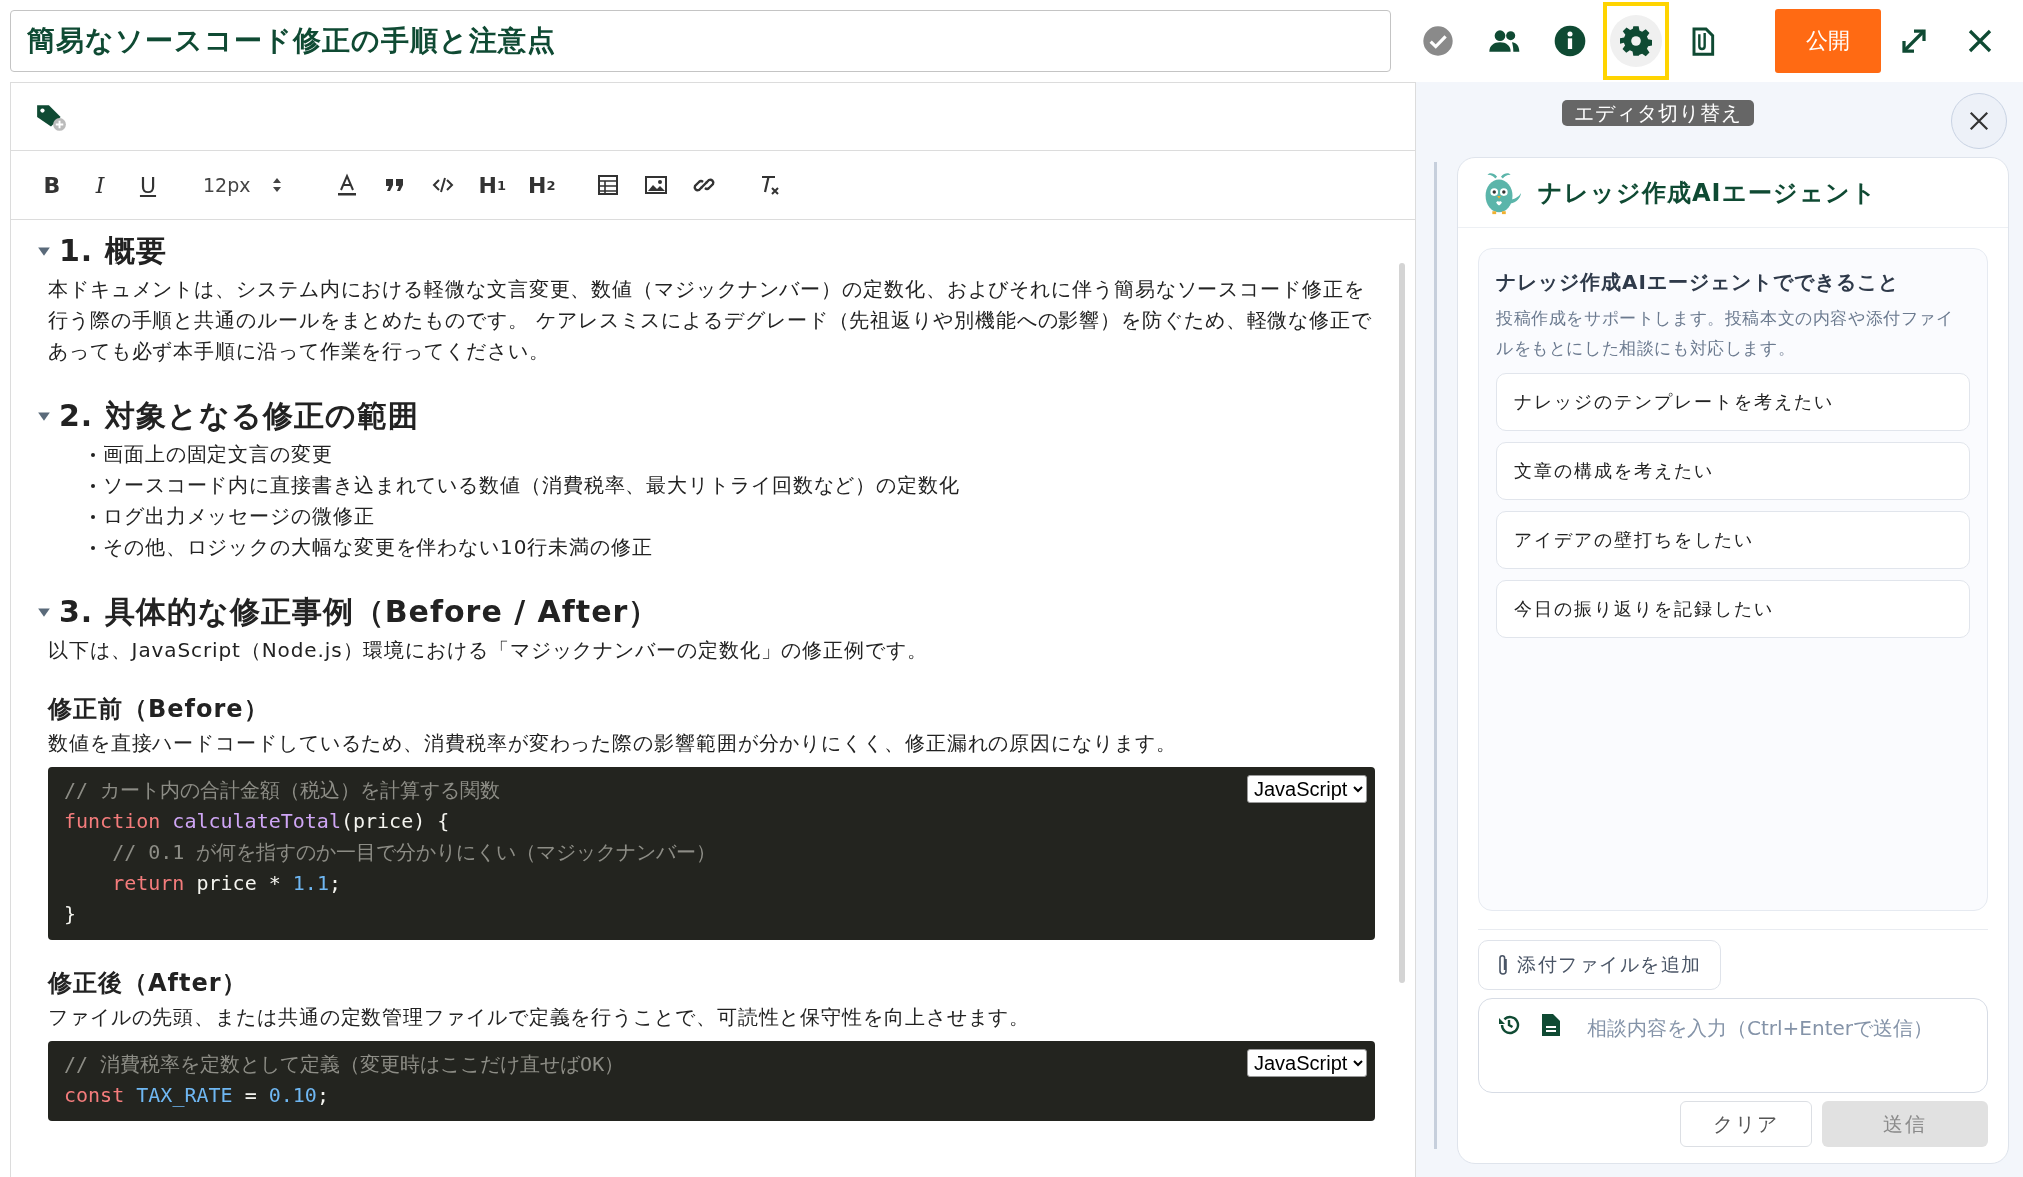  I want to click on toolbar-button, so click(1636, 41).